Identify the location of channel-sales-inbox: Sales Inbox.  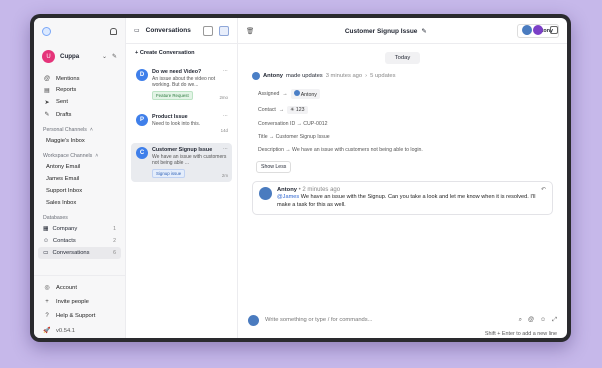
(79, 203).